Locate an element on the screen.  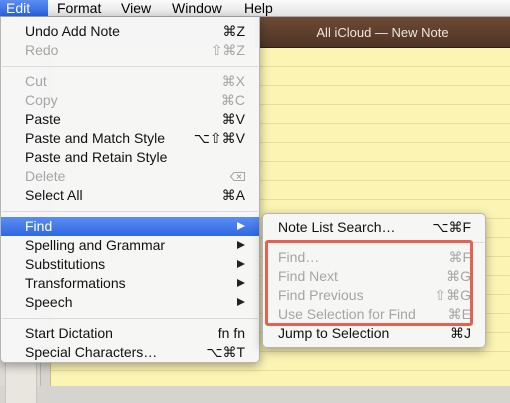
menu-item-start-dictation: Start Dictation fn fn is located at coordinates (130, 333).